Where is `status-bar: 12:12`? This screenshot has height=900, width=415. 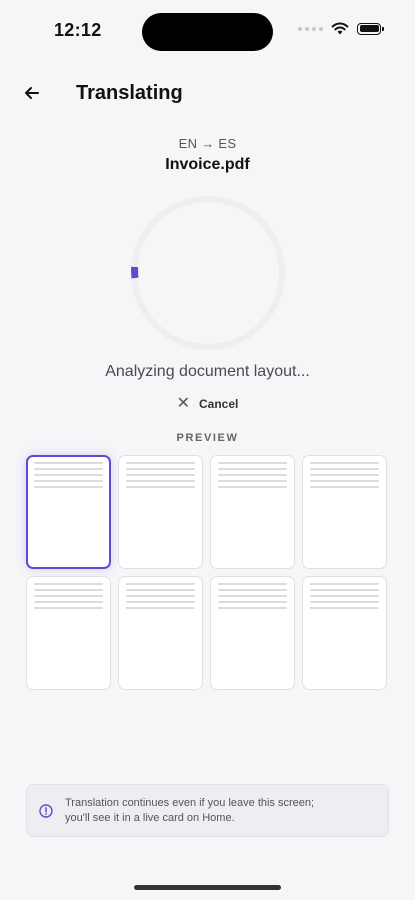
status-bar: 12:12 is located at coordinates (207, 30).